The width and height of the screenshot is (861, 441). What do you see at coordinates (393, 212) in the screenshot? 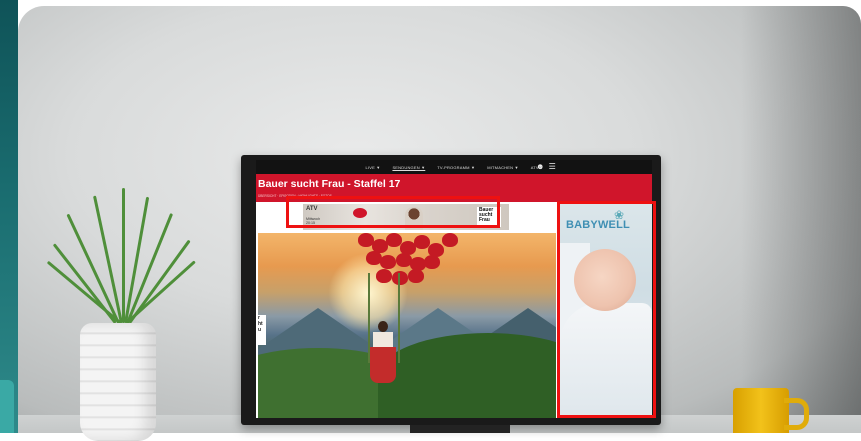
I see `ad-banner-highlight-box` at bounding box center [393, 212].